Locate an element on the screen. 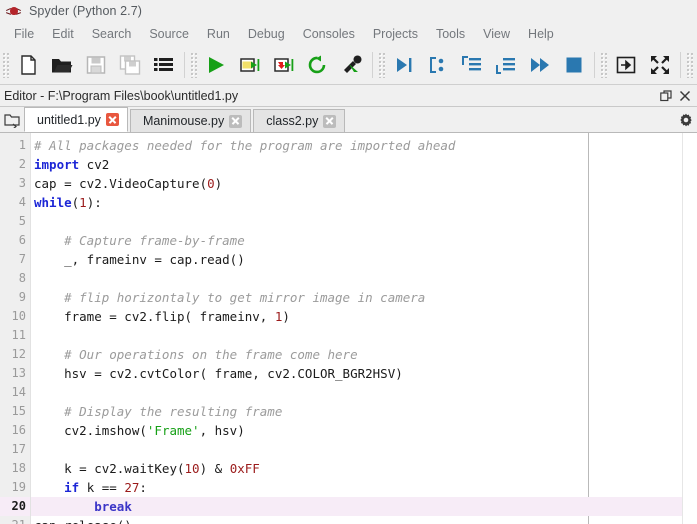  line-number: 10 is located at coordinates (18, 316).